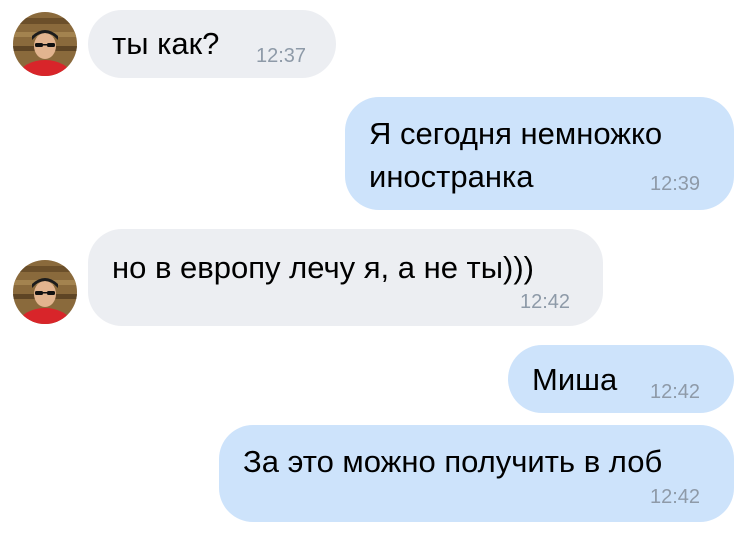 Image resolution: width=750 pixels, height=535 pixels. I want to click on message-timestamp: 12:39, so click(675, 184).